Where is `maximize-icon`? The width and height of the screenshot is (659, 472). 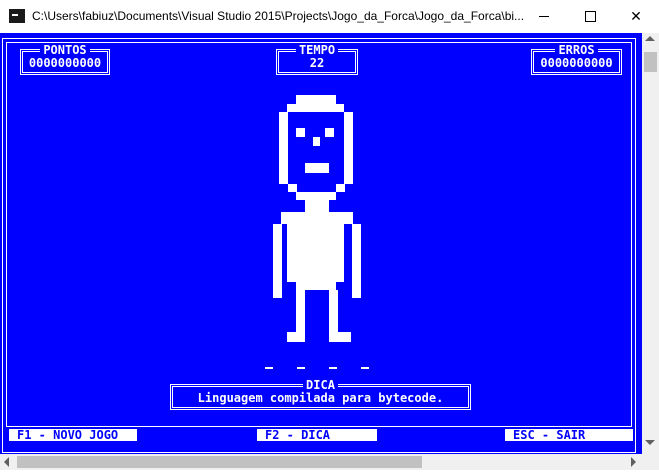
maximize-icon is located at coordinates (590, 16).